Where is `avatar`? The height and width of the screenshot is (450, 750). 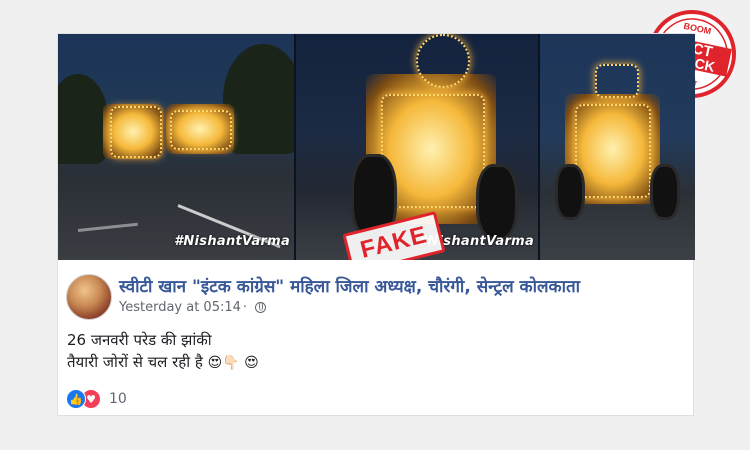 avatar is located at coordinates (89, 297).